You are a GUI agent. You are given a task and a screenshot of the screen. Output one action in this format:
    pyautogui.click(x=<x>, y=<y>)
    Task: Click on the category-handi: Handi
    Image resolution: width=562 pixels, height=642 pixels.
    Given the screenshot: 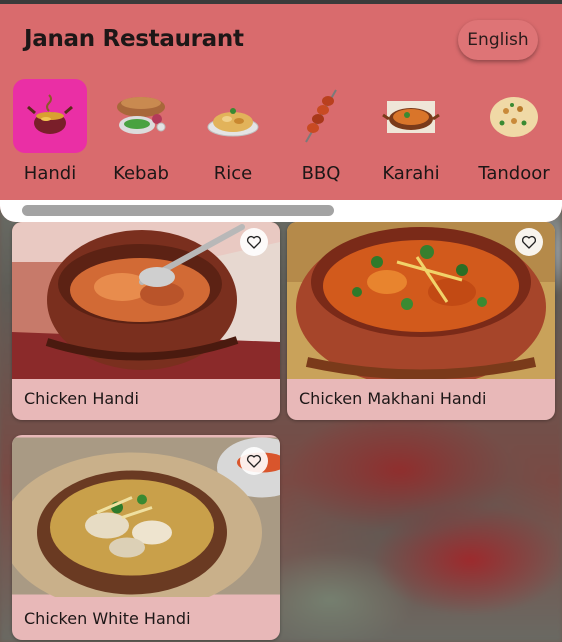 What is the action you would take?
    pyautogui.click(x=50, y=134)
    